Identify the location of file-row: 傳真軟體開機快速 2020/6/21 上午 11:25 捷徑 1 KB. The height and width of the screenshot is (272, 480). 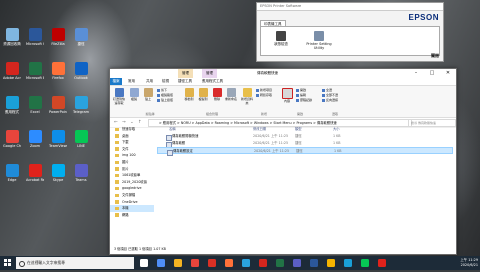
(305, 137).